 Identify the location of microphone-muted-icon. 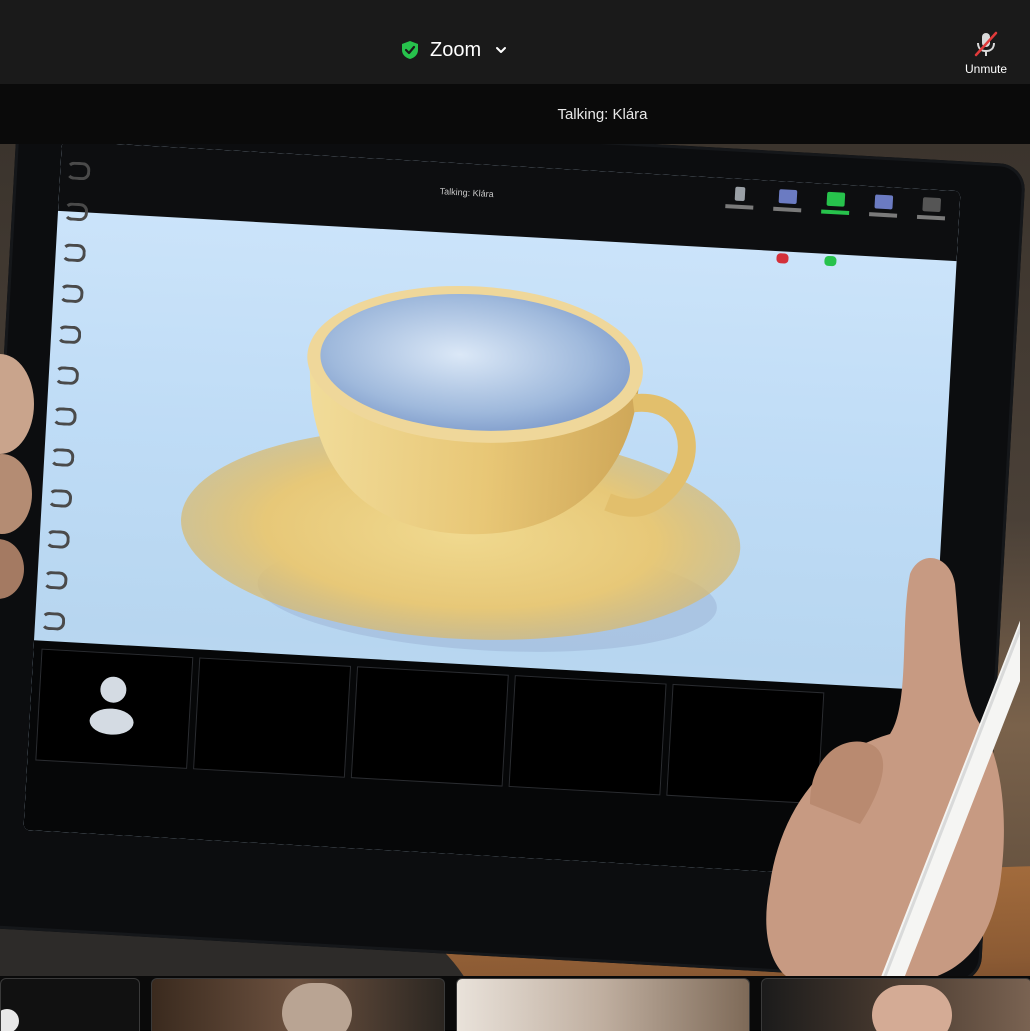
(986, 44).